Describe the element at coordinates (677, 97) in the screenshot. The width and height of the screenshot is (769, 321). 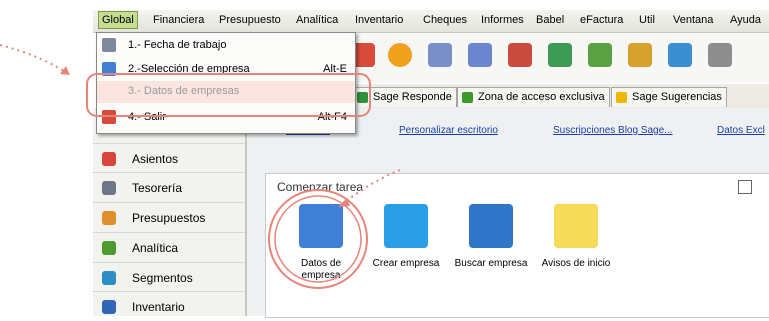
I see `tab-label: Sage Sugerencias` at that location.